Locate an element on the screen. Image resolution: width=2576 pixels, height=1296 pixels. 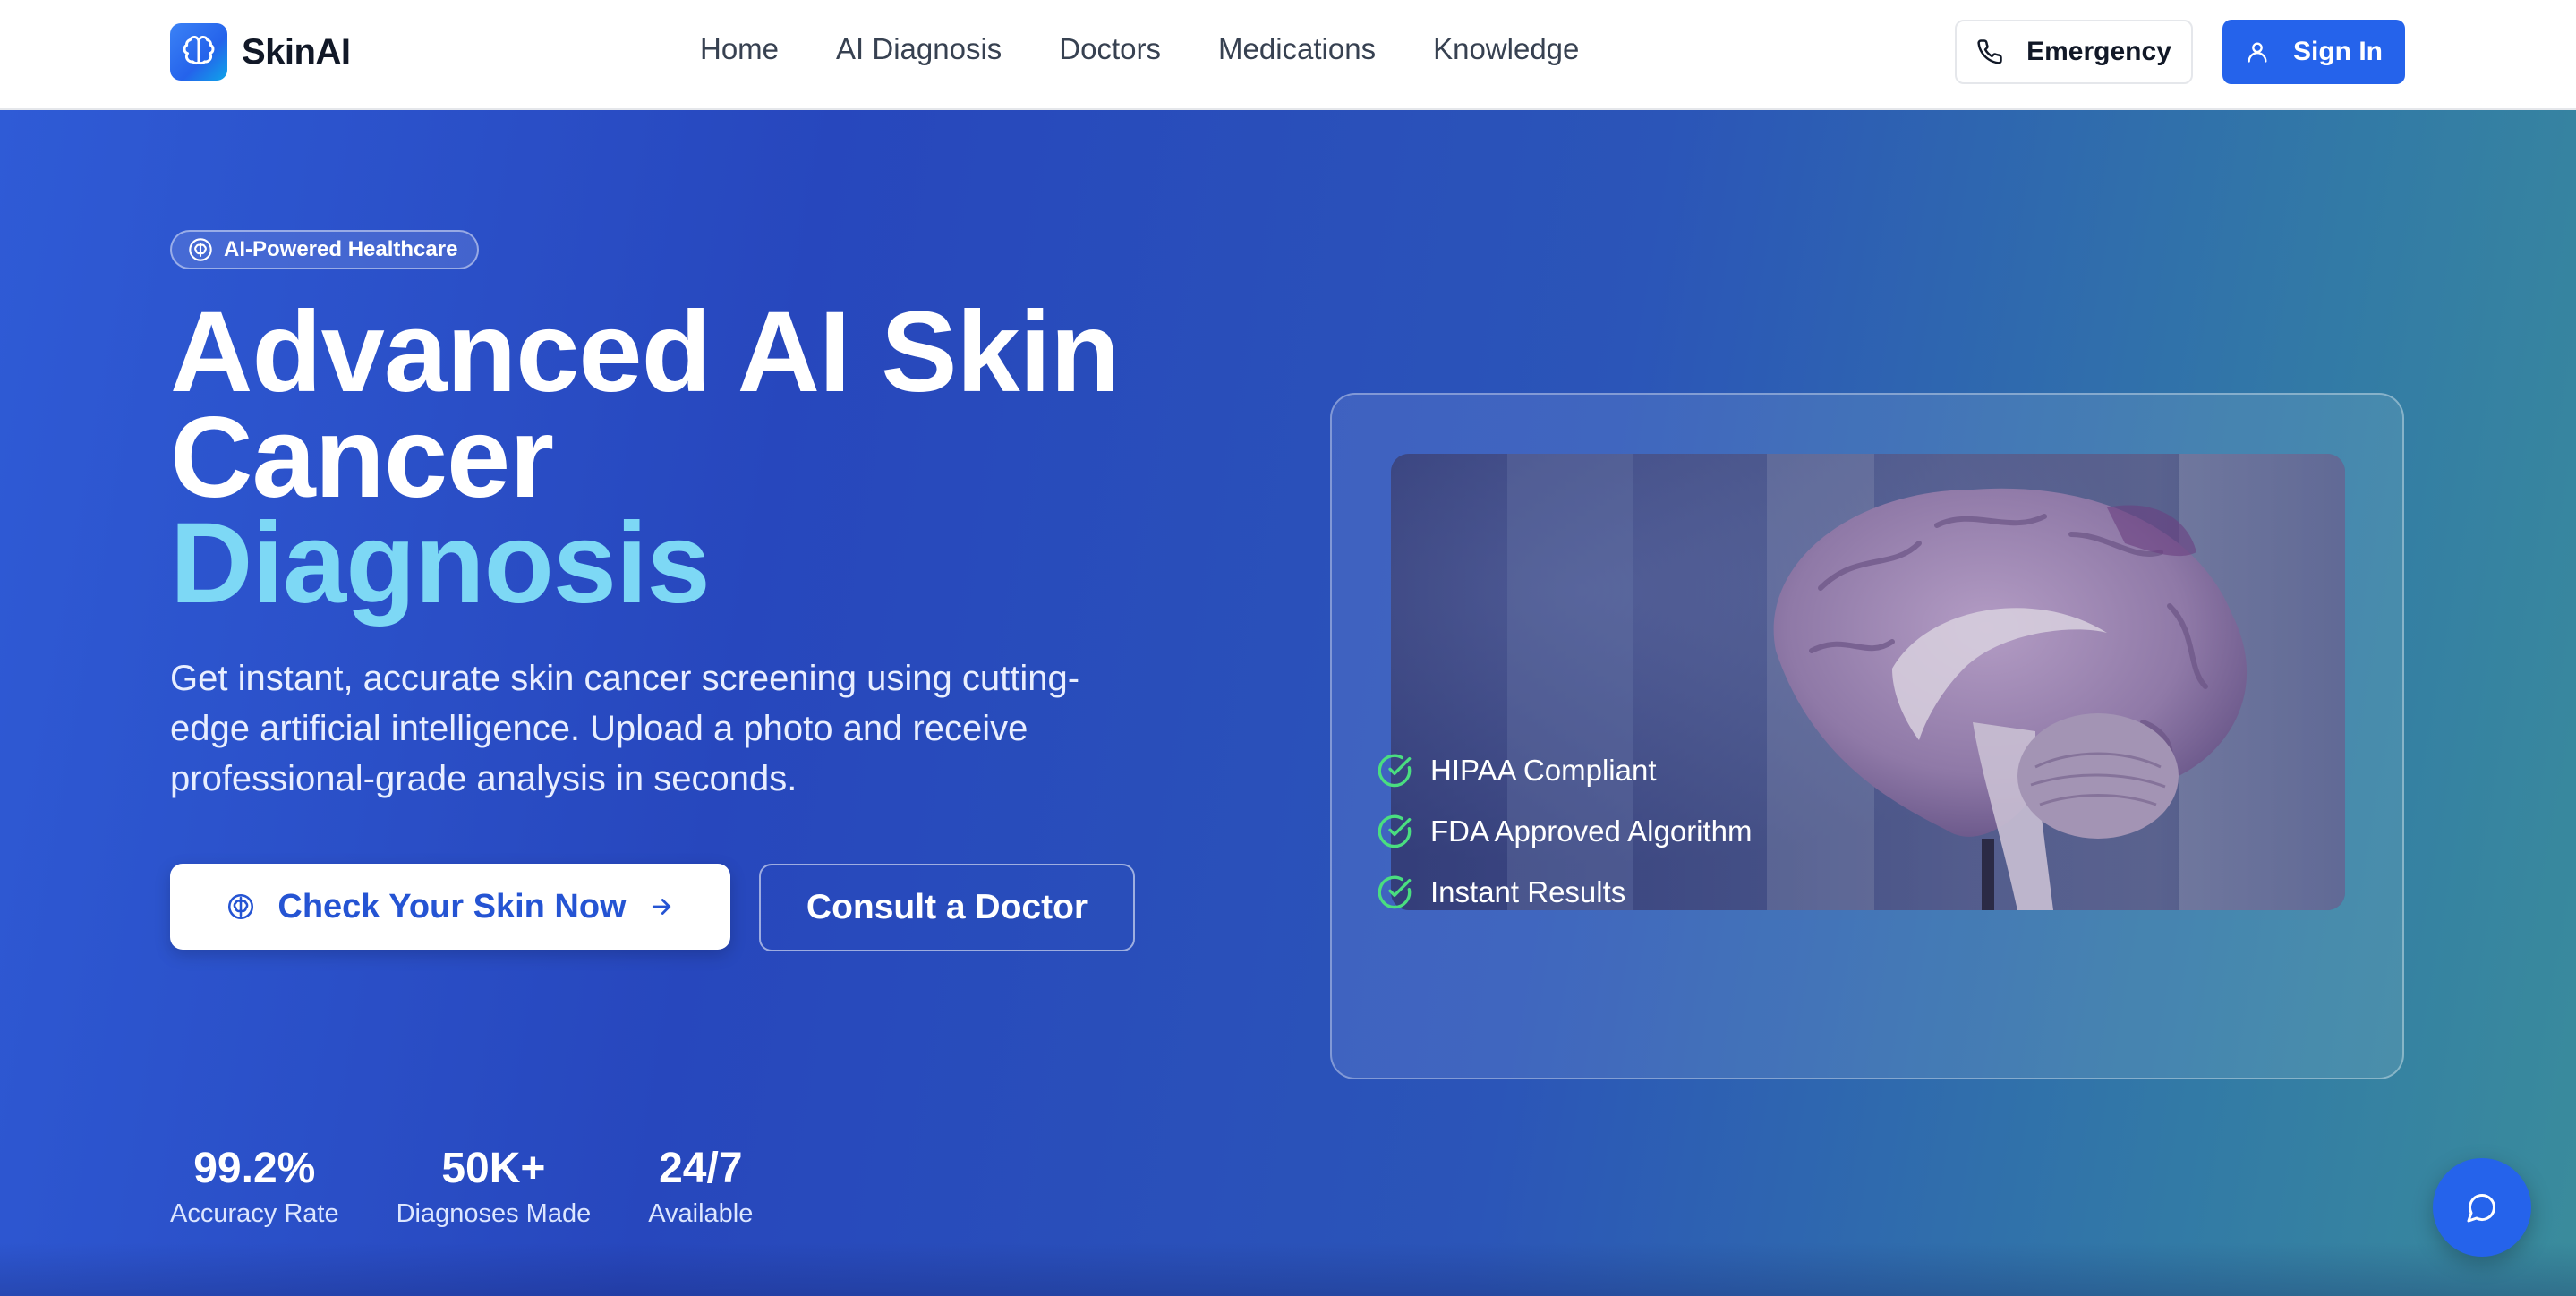
sign-in-label: Sign In is located at coordinates (2338, 52).